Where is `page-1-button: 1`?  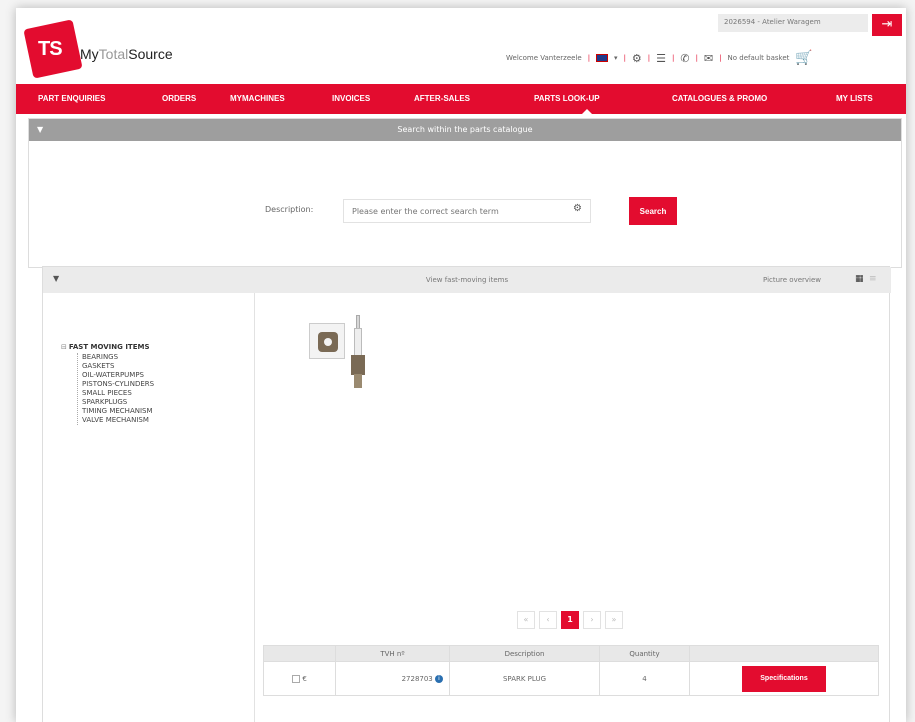 page-1-button: 1 is located at coordinates (570, 620).